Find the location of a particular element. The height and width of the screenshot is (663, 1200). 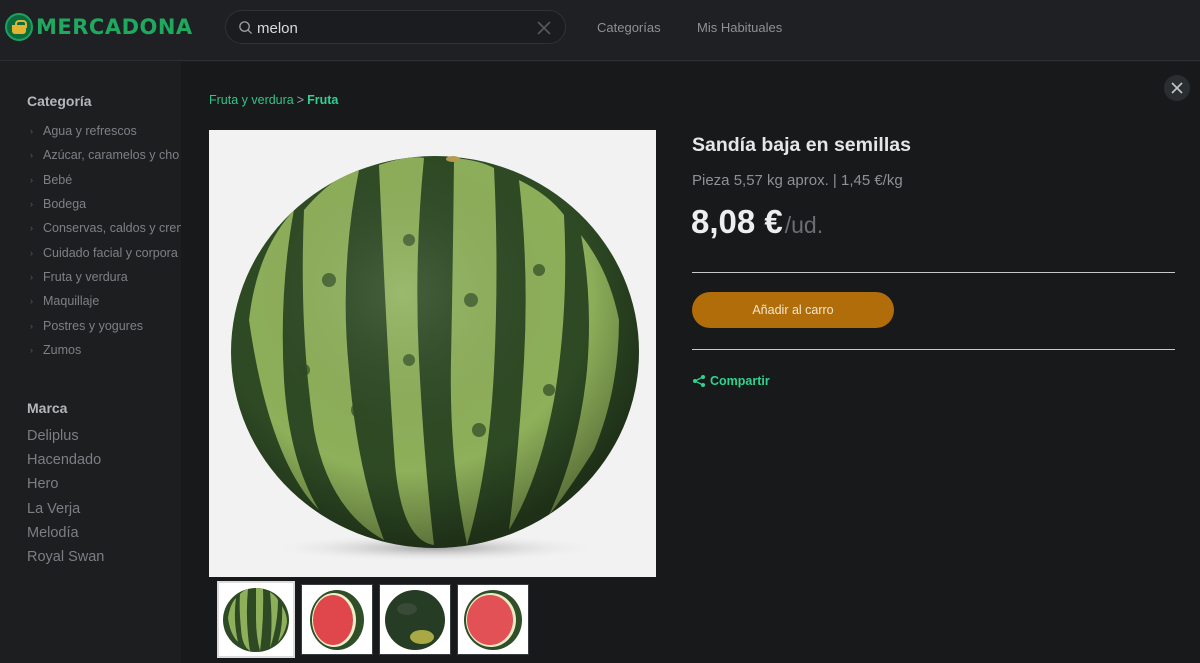

product-price: 8,08 € /ud. is located at coordinates (757, 222).